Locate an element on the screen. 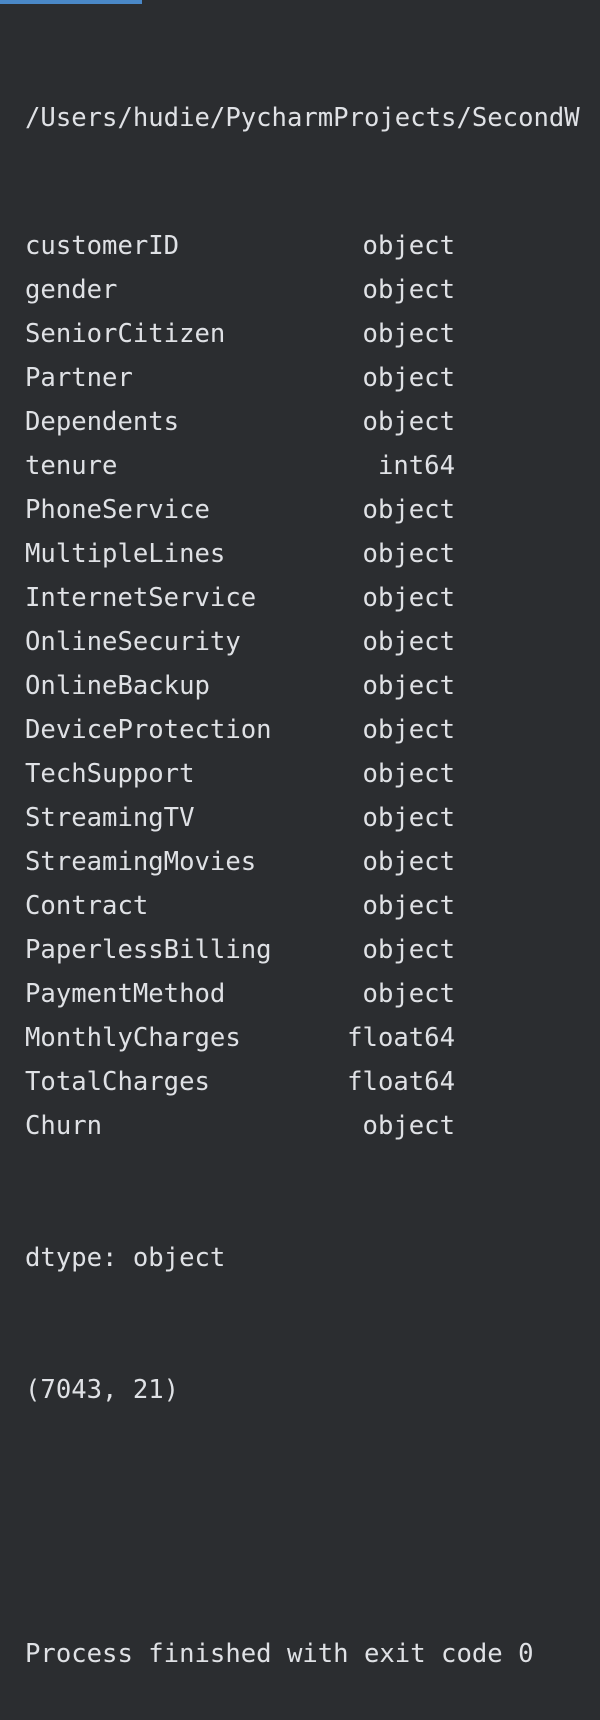 Image resolution: width=600 pixels, height=1720 pixels. dtype-row: tenure int64 is located at coordinates (312, 466).